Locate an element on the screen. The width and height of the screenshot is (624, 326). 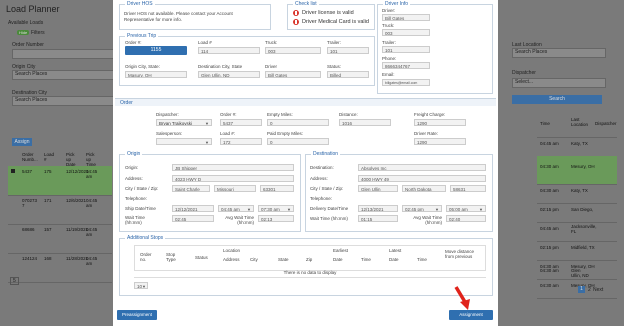
dest-wait-field: 01:15 is located at coordinates (378, 218).